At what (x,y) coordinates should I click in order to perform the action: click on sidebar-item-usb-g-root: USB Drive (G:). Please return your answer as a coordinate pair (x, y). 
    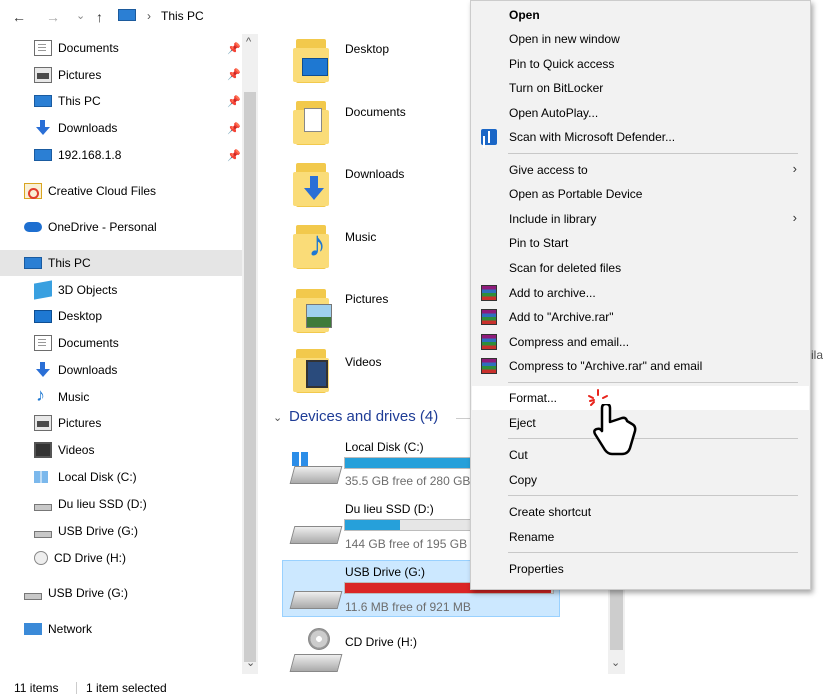
    Looking at the image, I should click on (129, 593).